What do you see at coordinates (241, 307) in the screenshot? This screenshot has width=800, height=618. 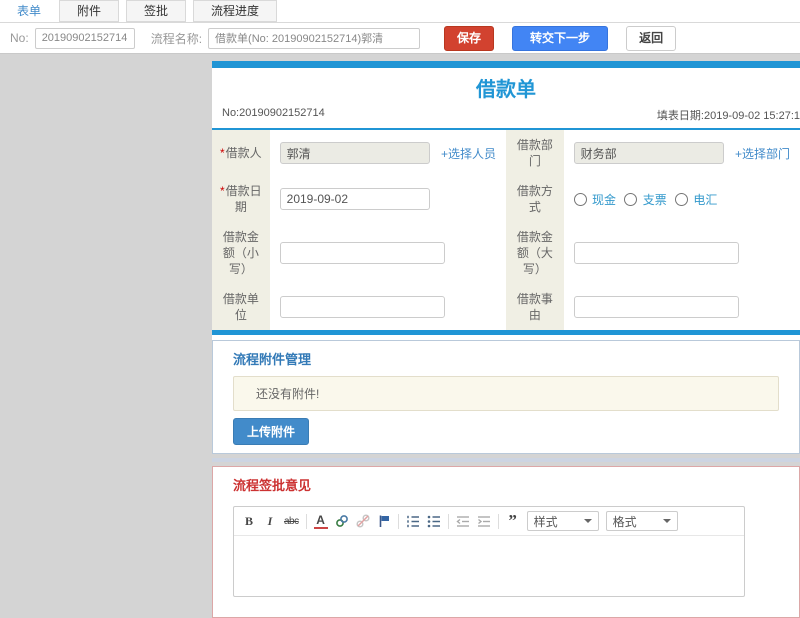 I see `borrow-unit-label: 借款单位` at bounding box center [241, 307].